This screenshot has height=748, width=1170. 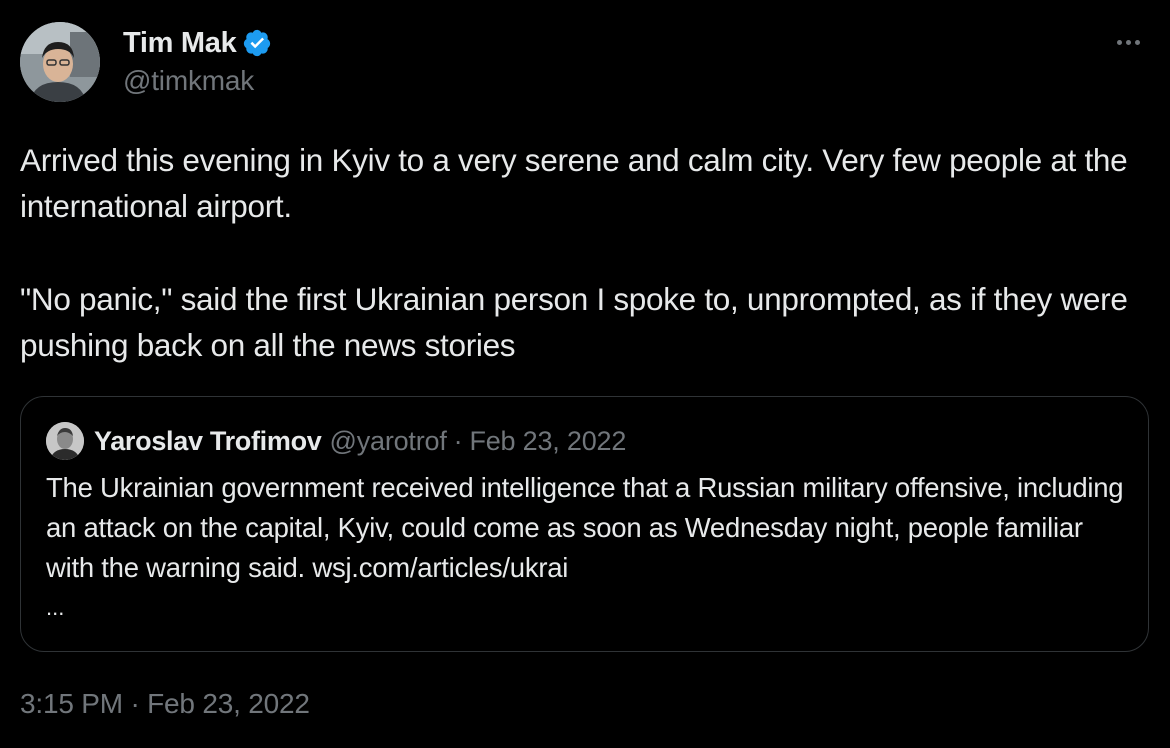 What do you see at coordinates (197, 61) in the screenshot?
I see `author-info: Tim Mak @timkmak` at bounding box center [197, 61].